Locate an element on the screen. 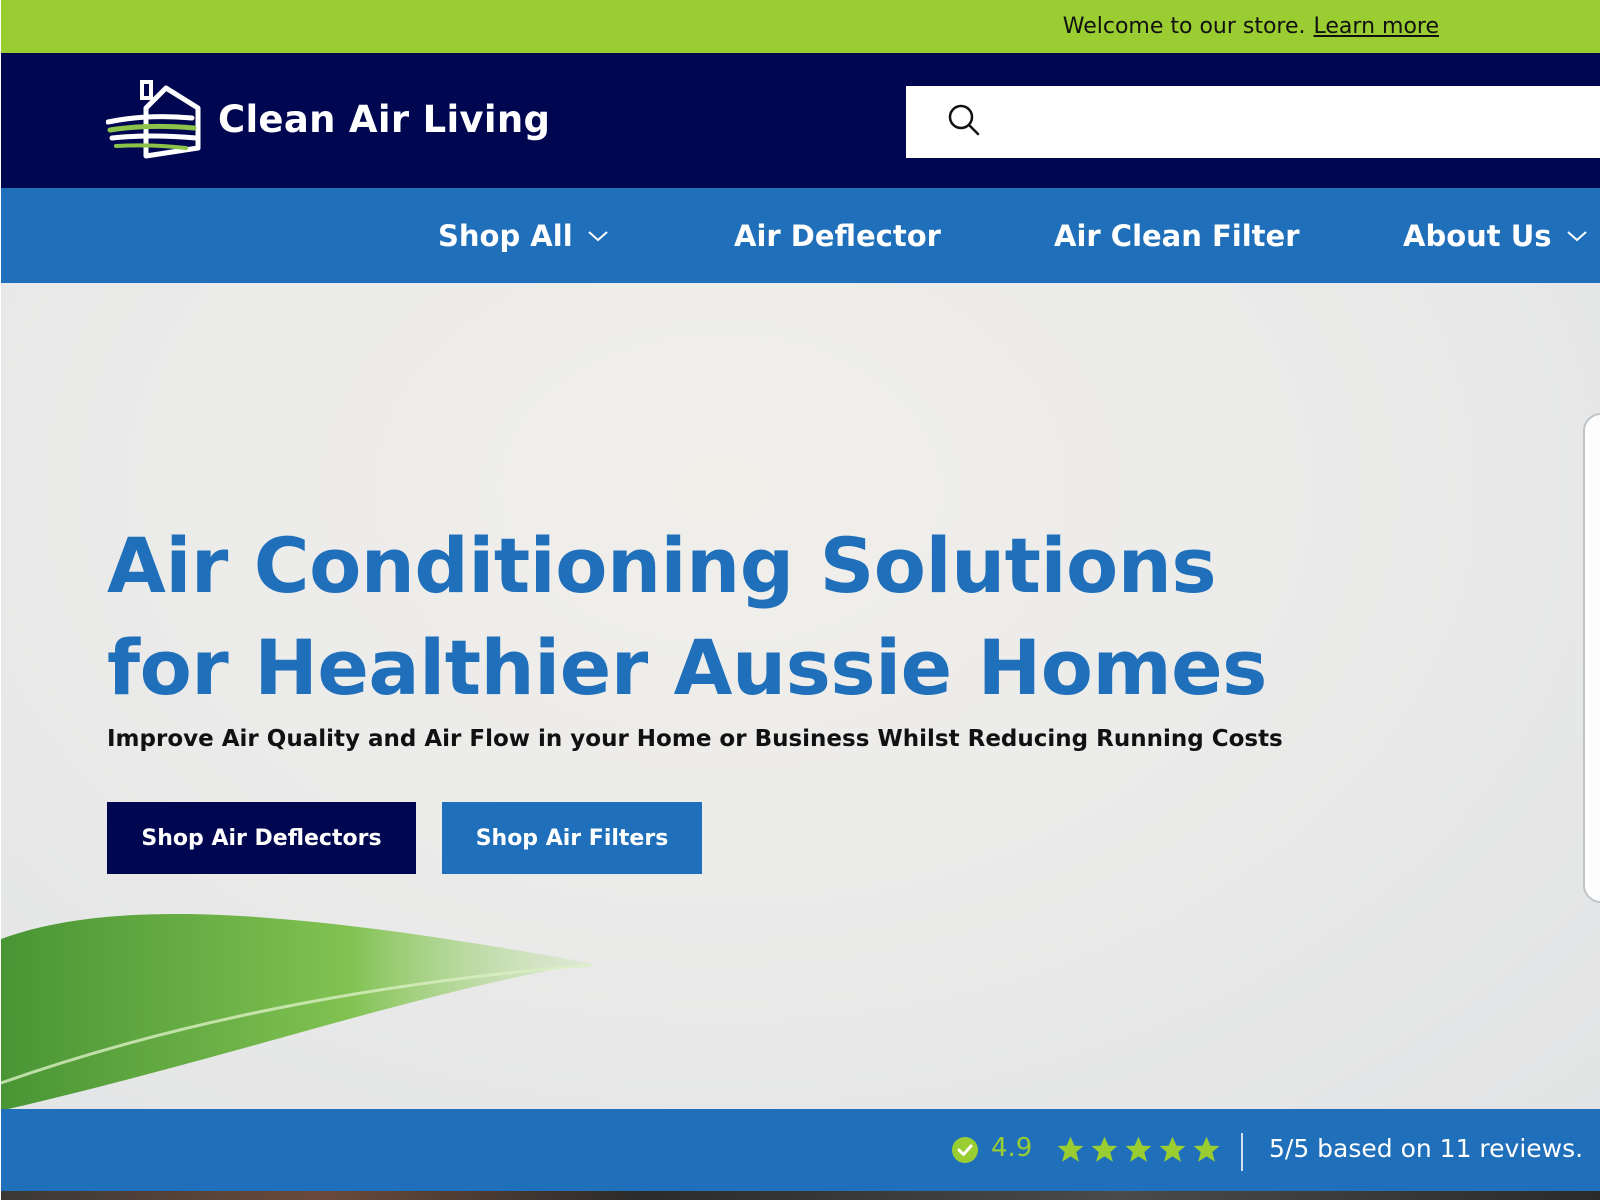 This screenshot has height=1200, width=1600. next-section-image is located at coordinates (800, 1195).